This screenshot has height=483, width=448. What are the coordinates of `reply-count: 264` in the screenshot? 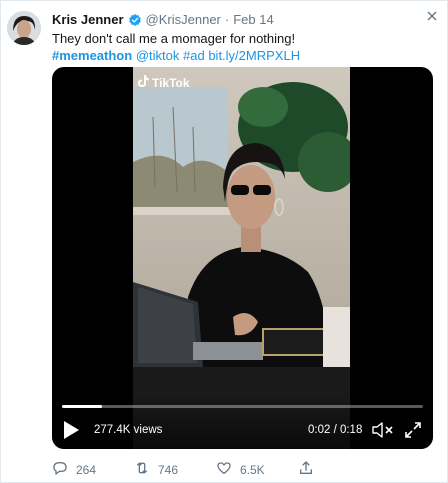 It's located at (86, 469).